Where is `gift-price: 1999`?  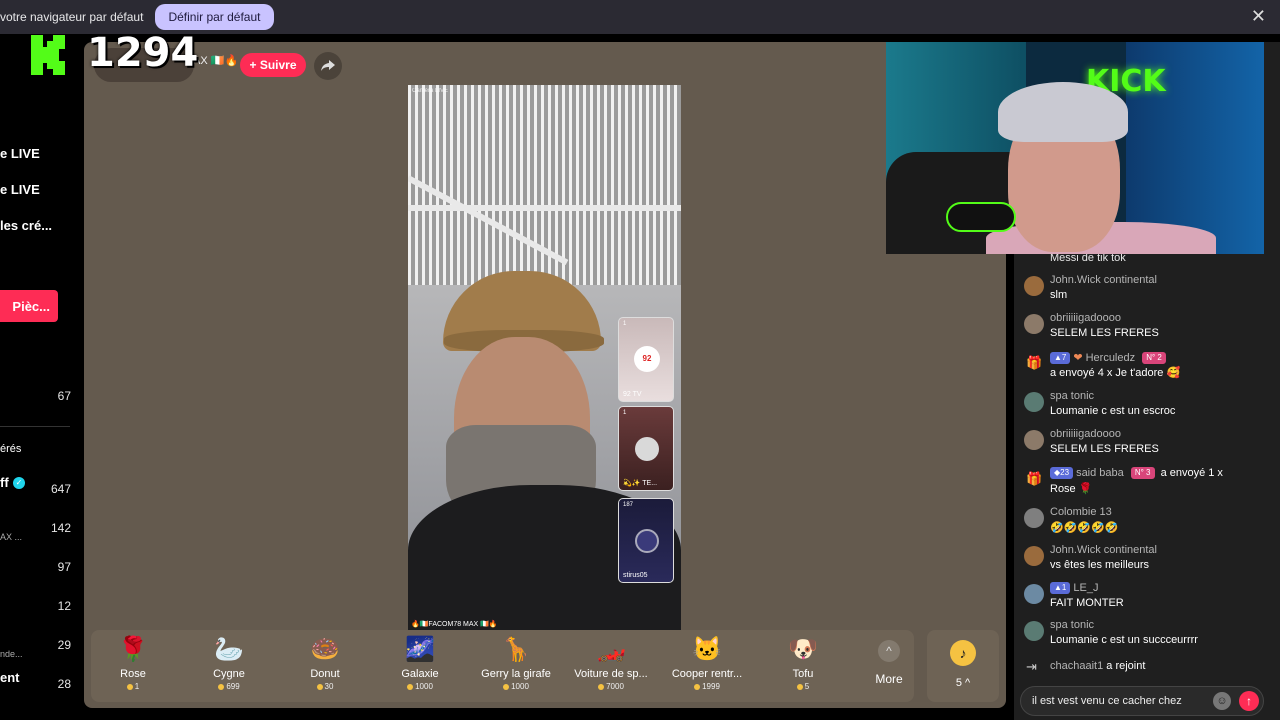
gift-price: 1999 is located at coordinates (707, 686).